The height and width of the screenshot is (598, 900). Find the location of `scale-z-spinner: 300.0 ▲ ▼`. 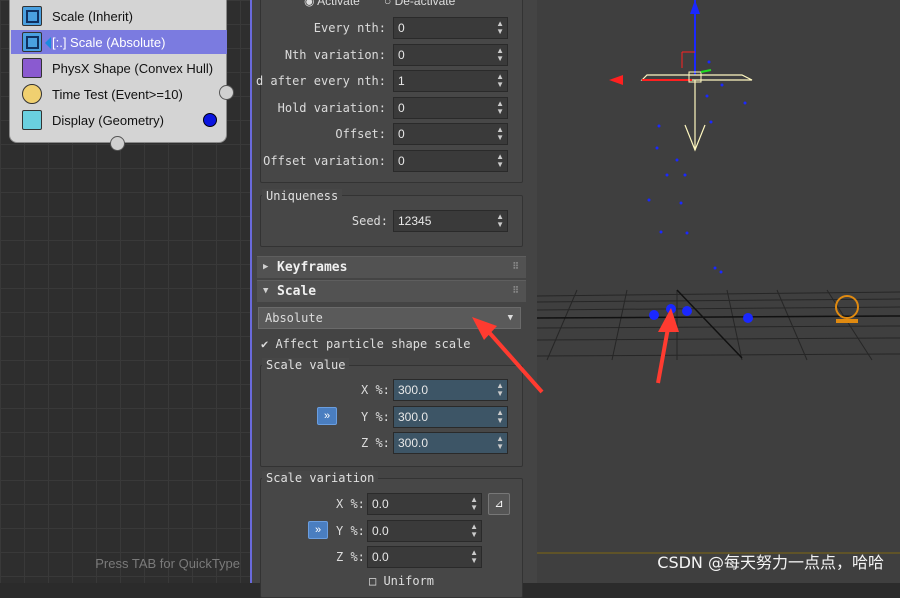

scale-z-spinner: 300.0 ▲ ▼ is located at coordinates (450, 443).